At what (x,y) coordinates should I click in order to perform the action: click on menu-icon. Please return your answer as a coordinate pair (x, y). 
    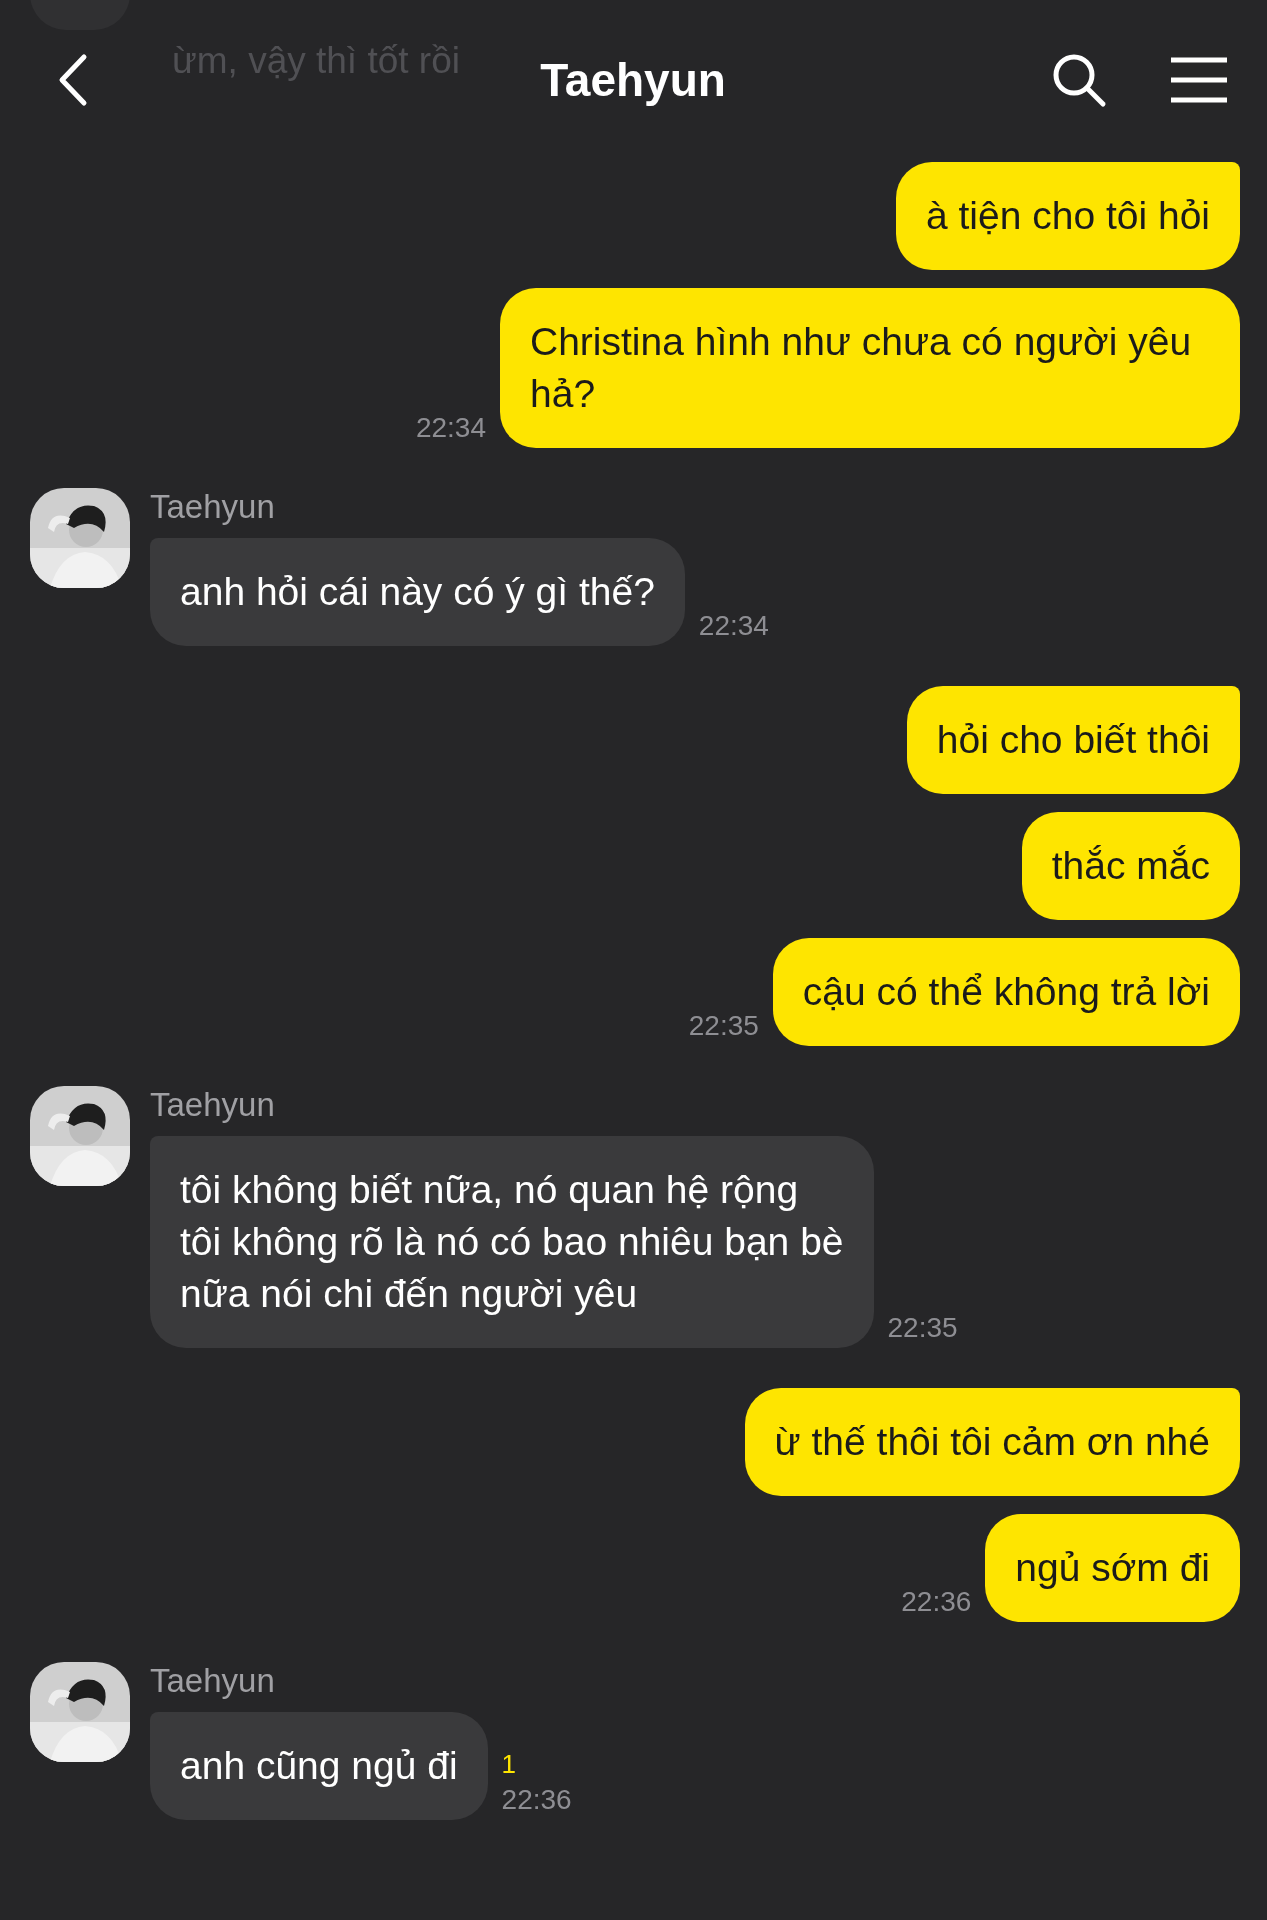
    Looking at the image, I should click on (1199, 80).